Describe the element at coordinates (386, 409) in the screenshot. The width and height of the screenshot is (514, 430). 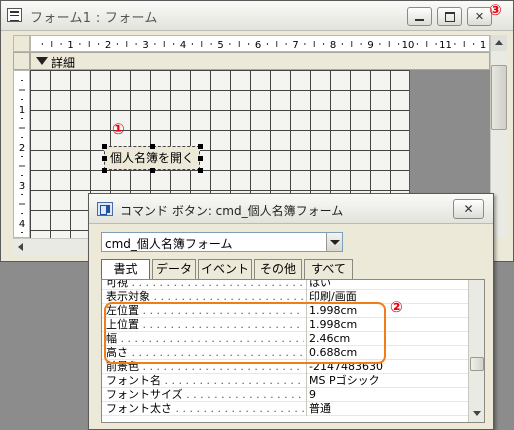
I see `property-value: 普通` at that location.